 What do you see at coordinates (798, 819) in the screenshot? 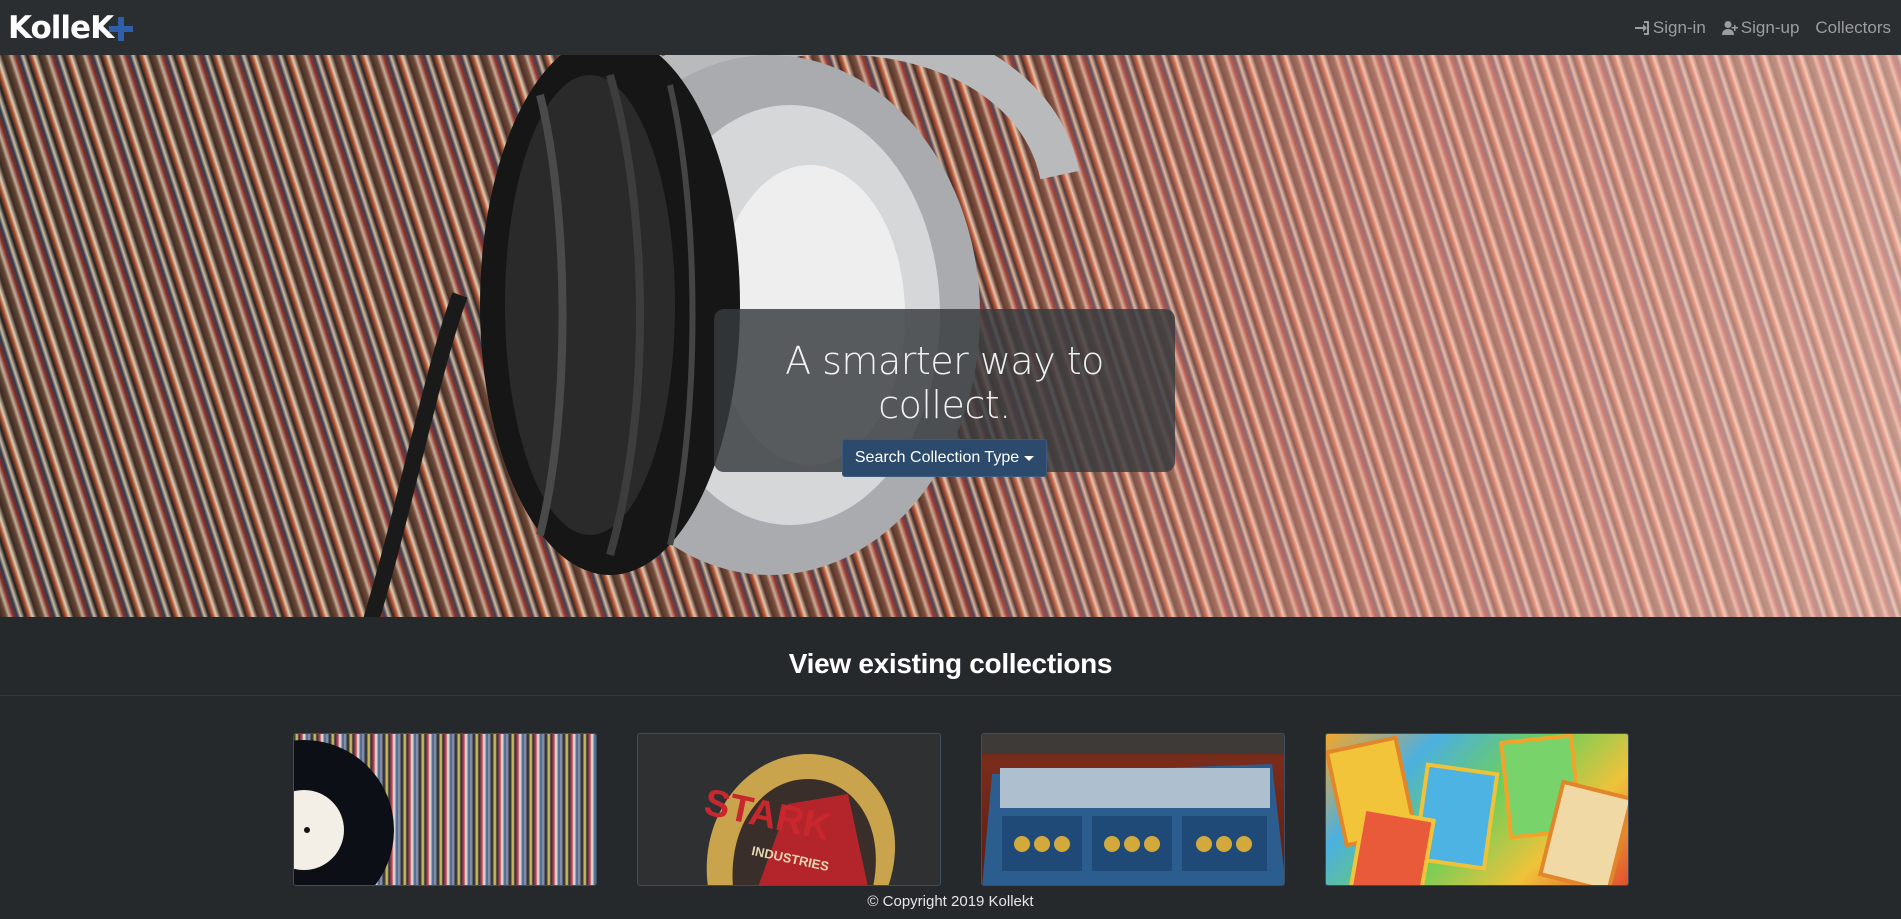
I see `stark-industries-logo: STARK INDUSTRIES` at bounding box center [798, 819].